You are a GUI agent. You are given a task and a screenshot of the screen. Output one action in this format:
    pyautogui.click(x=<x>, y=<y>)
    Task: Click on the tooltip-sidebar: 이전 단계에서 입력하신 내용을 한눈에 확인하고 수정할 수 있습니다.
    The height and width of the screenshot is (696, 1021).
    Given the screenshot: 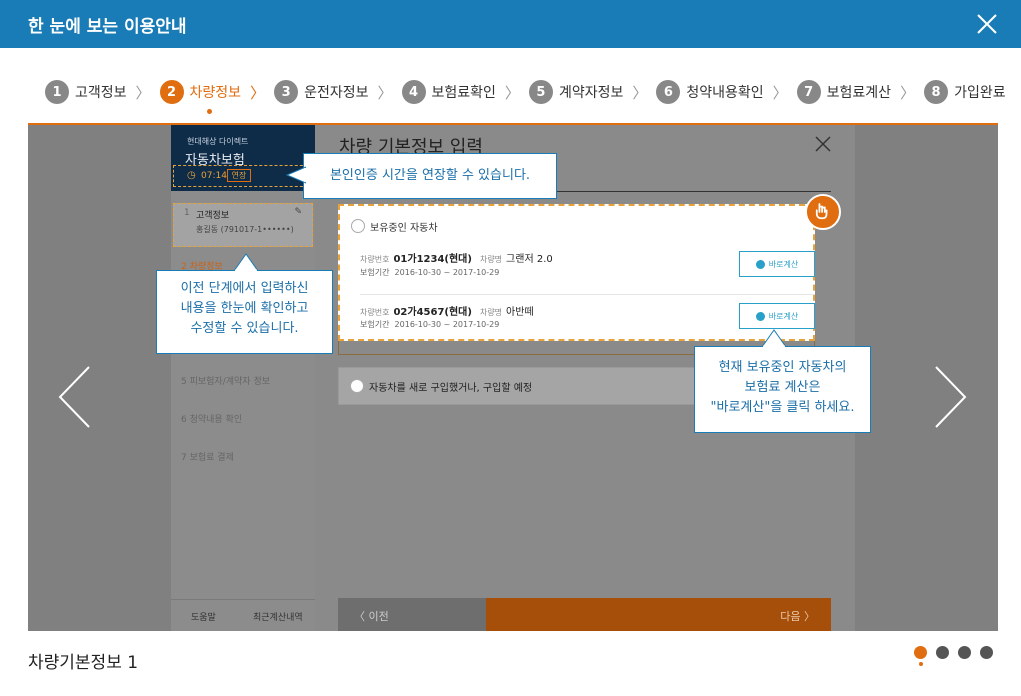 What is the action you would take?
    pyautogui.click(x=244, y=312)
    